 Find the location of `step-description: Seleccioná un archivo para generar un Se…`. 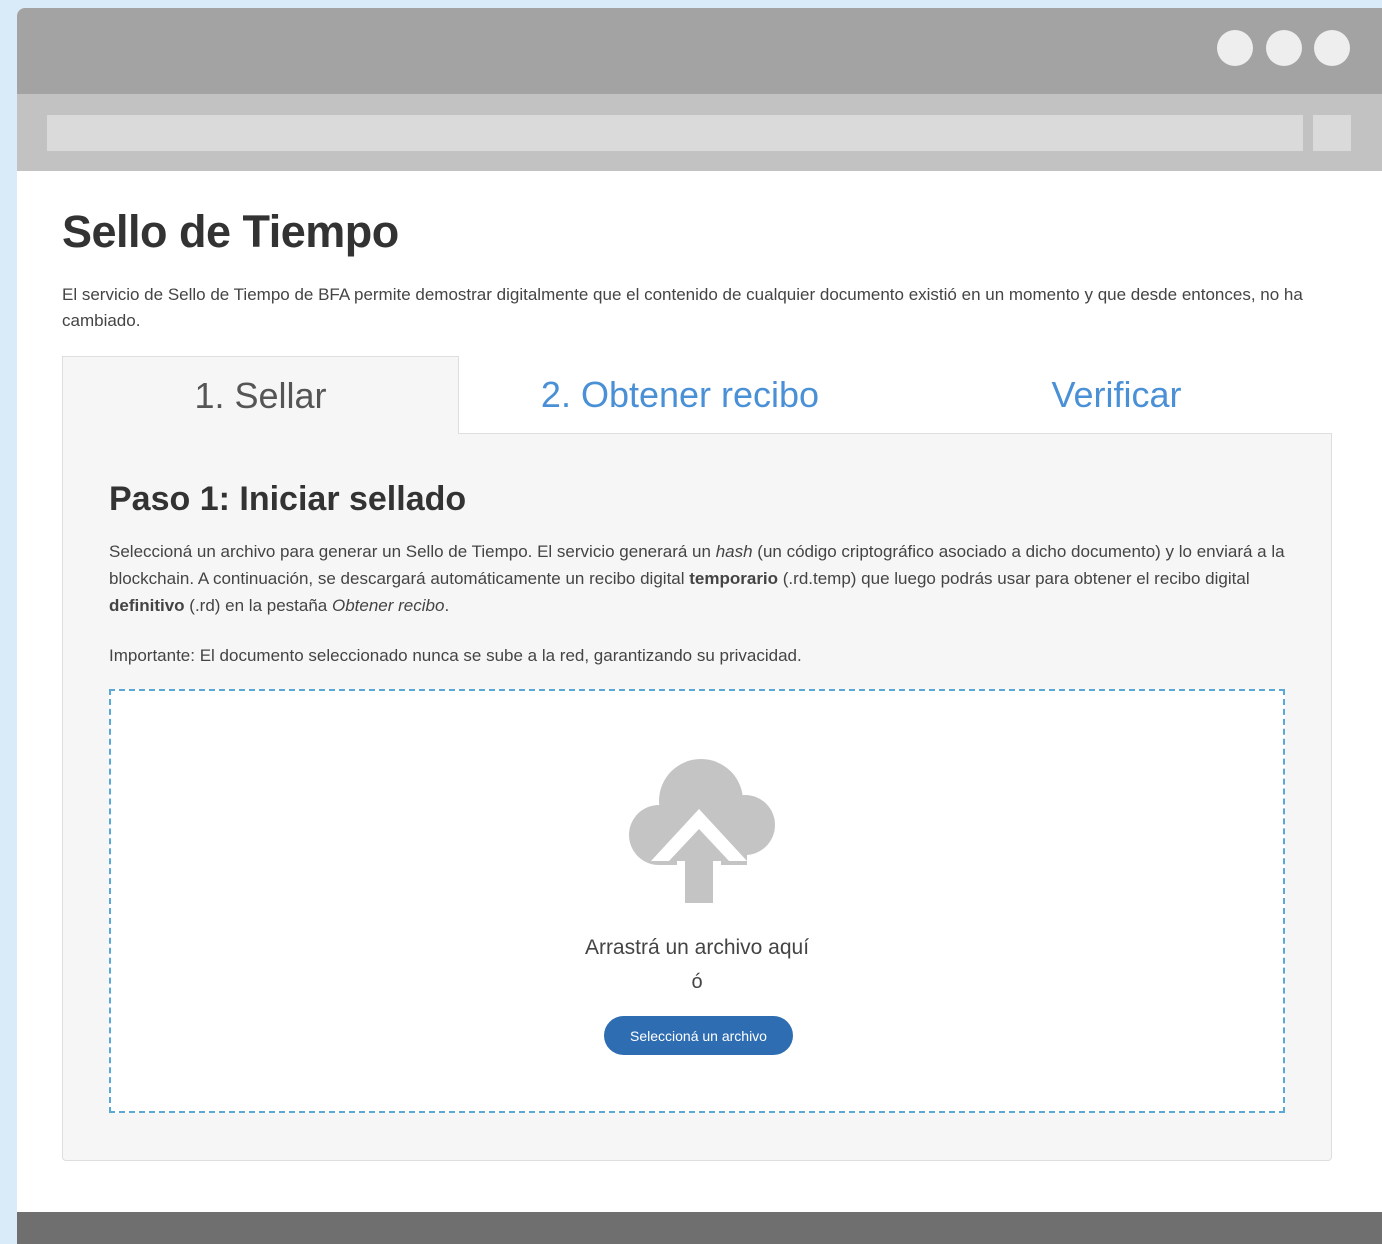

step-description: Seleccioná un archivo para generar un Se… is located at coordinates (697, 578).